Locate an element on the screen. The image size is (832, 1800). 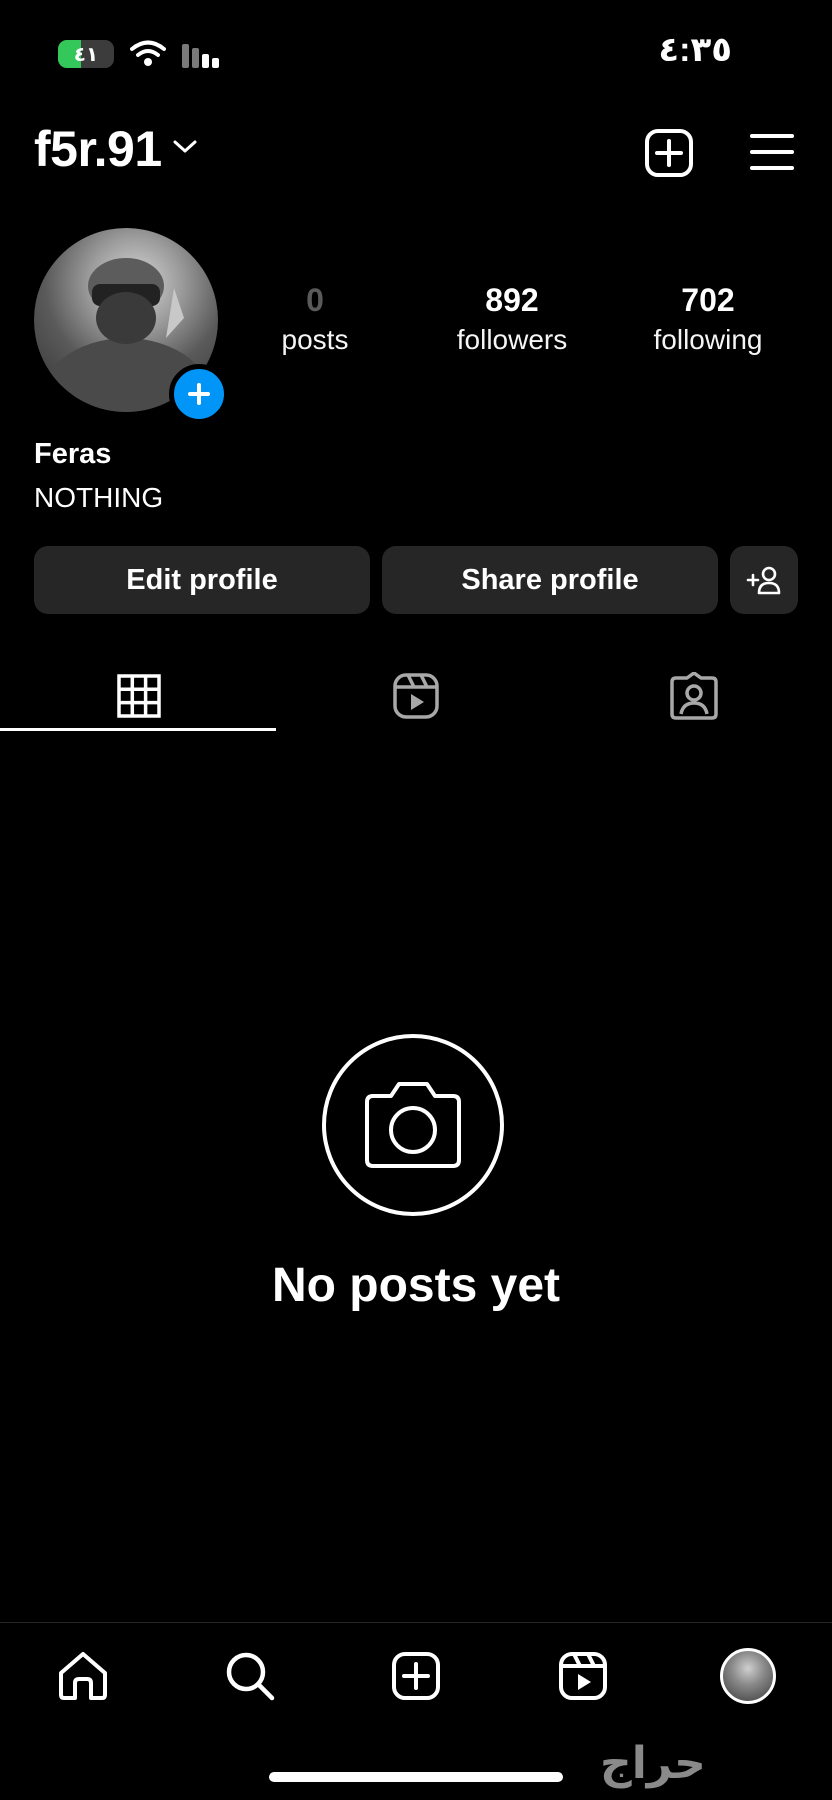
add-story-button is located at coordinates (199, 394).